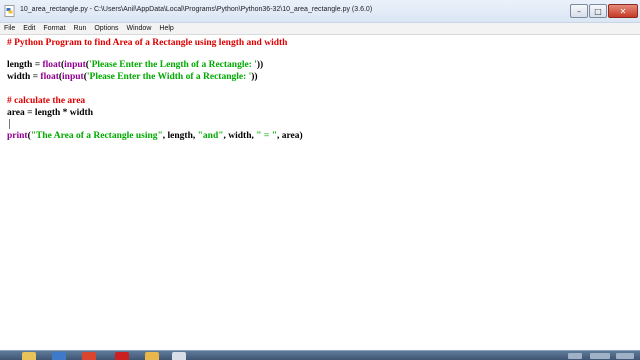  I want to click on code-token: , width,, so click(240, 136).